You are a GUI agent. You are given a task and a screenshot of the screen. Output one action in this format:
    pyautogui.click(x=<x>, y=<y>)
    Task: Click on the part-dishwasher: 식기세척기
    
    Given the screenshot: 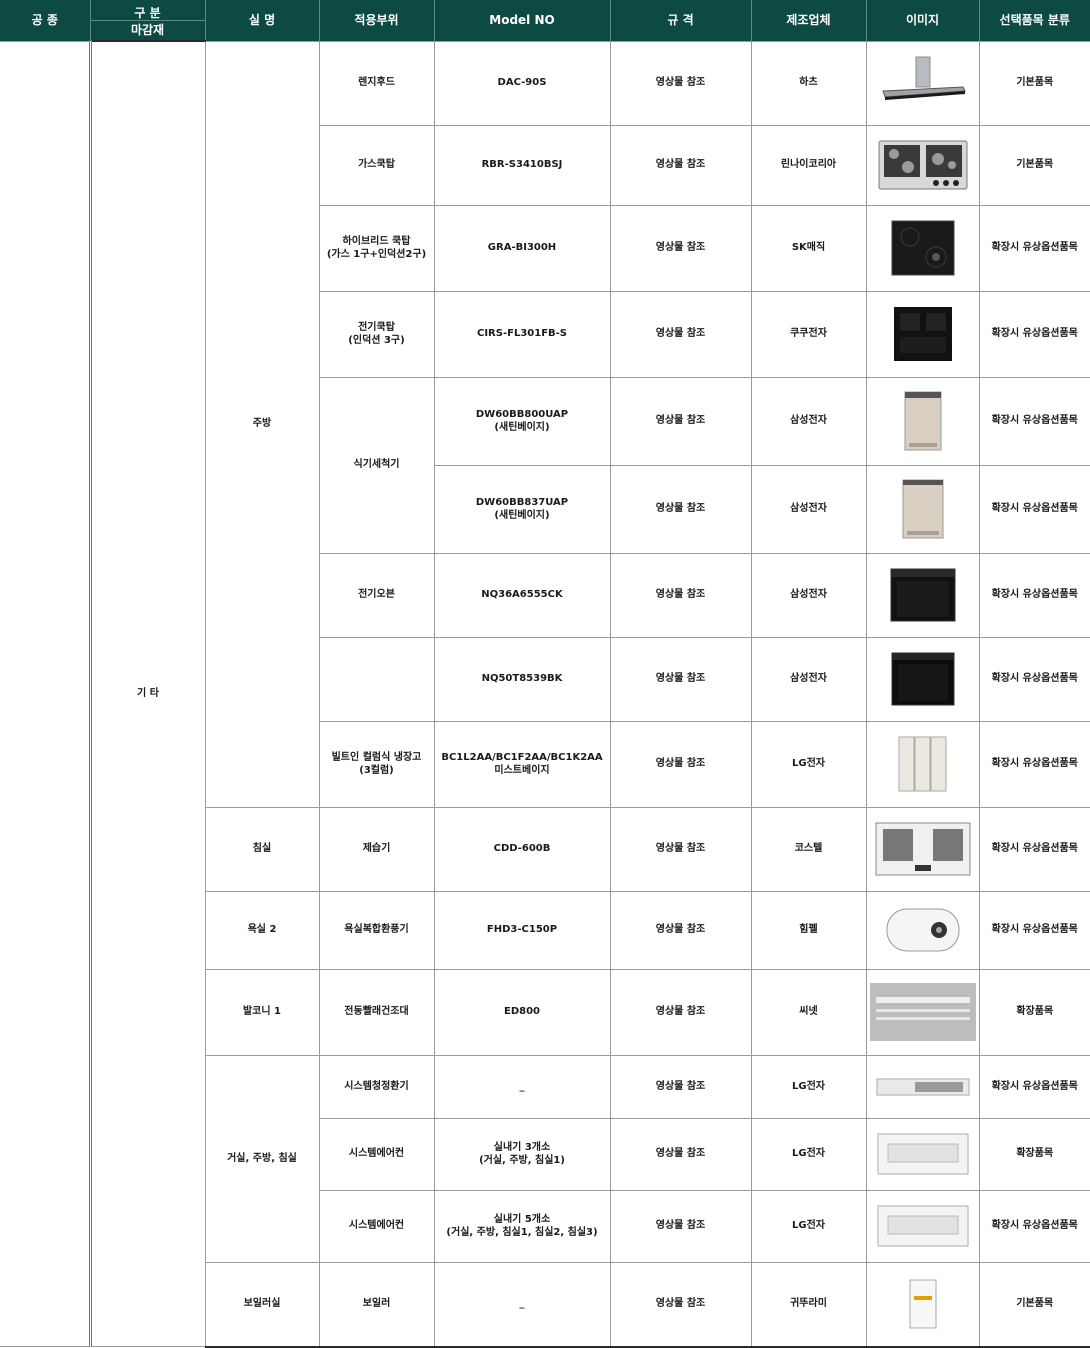 What is the action you would take?
    pyautogui.click(x=376, y=465)
    